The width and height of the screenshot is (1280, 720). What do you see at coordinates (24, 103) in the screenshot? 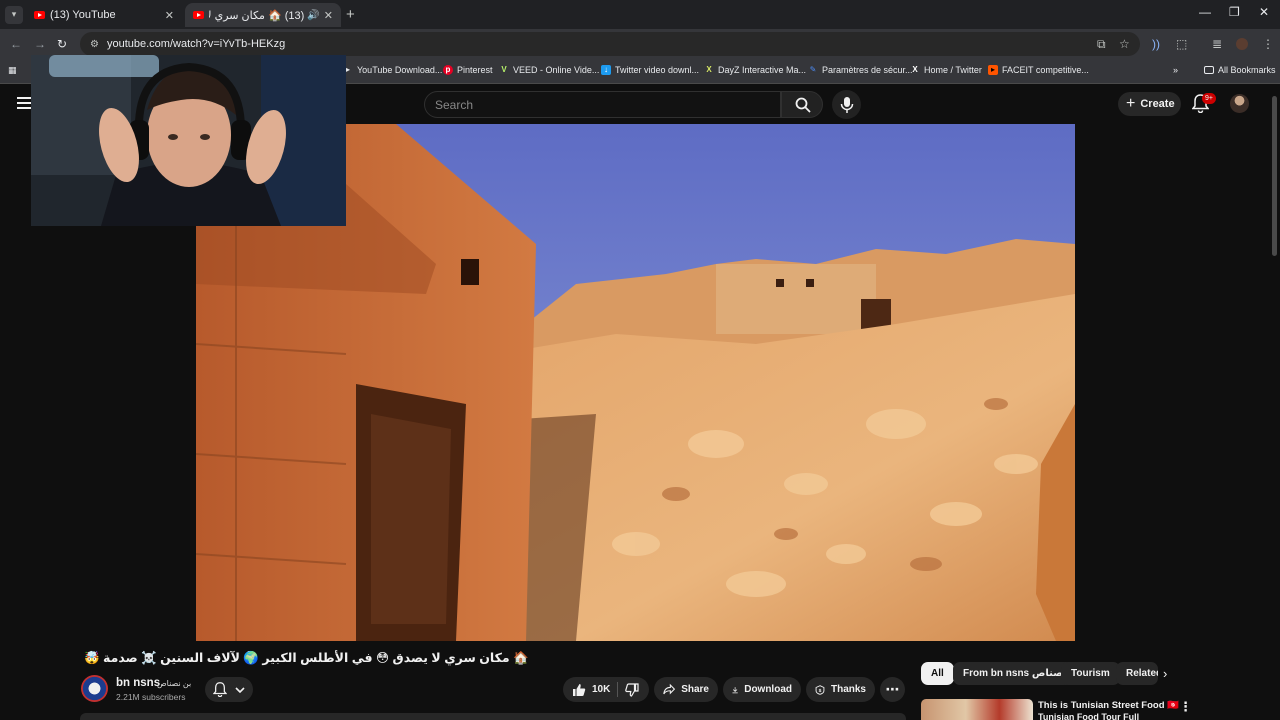
I see `menu-icon` at bounding box center [24, 103].